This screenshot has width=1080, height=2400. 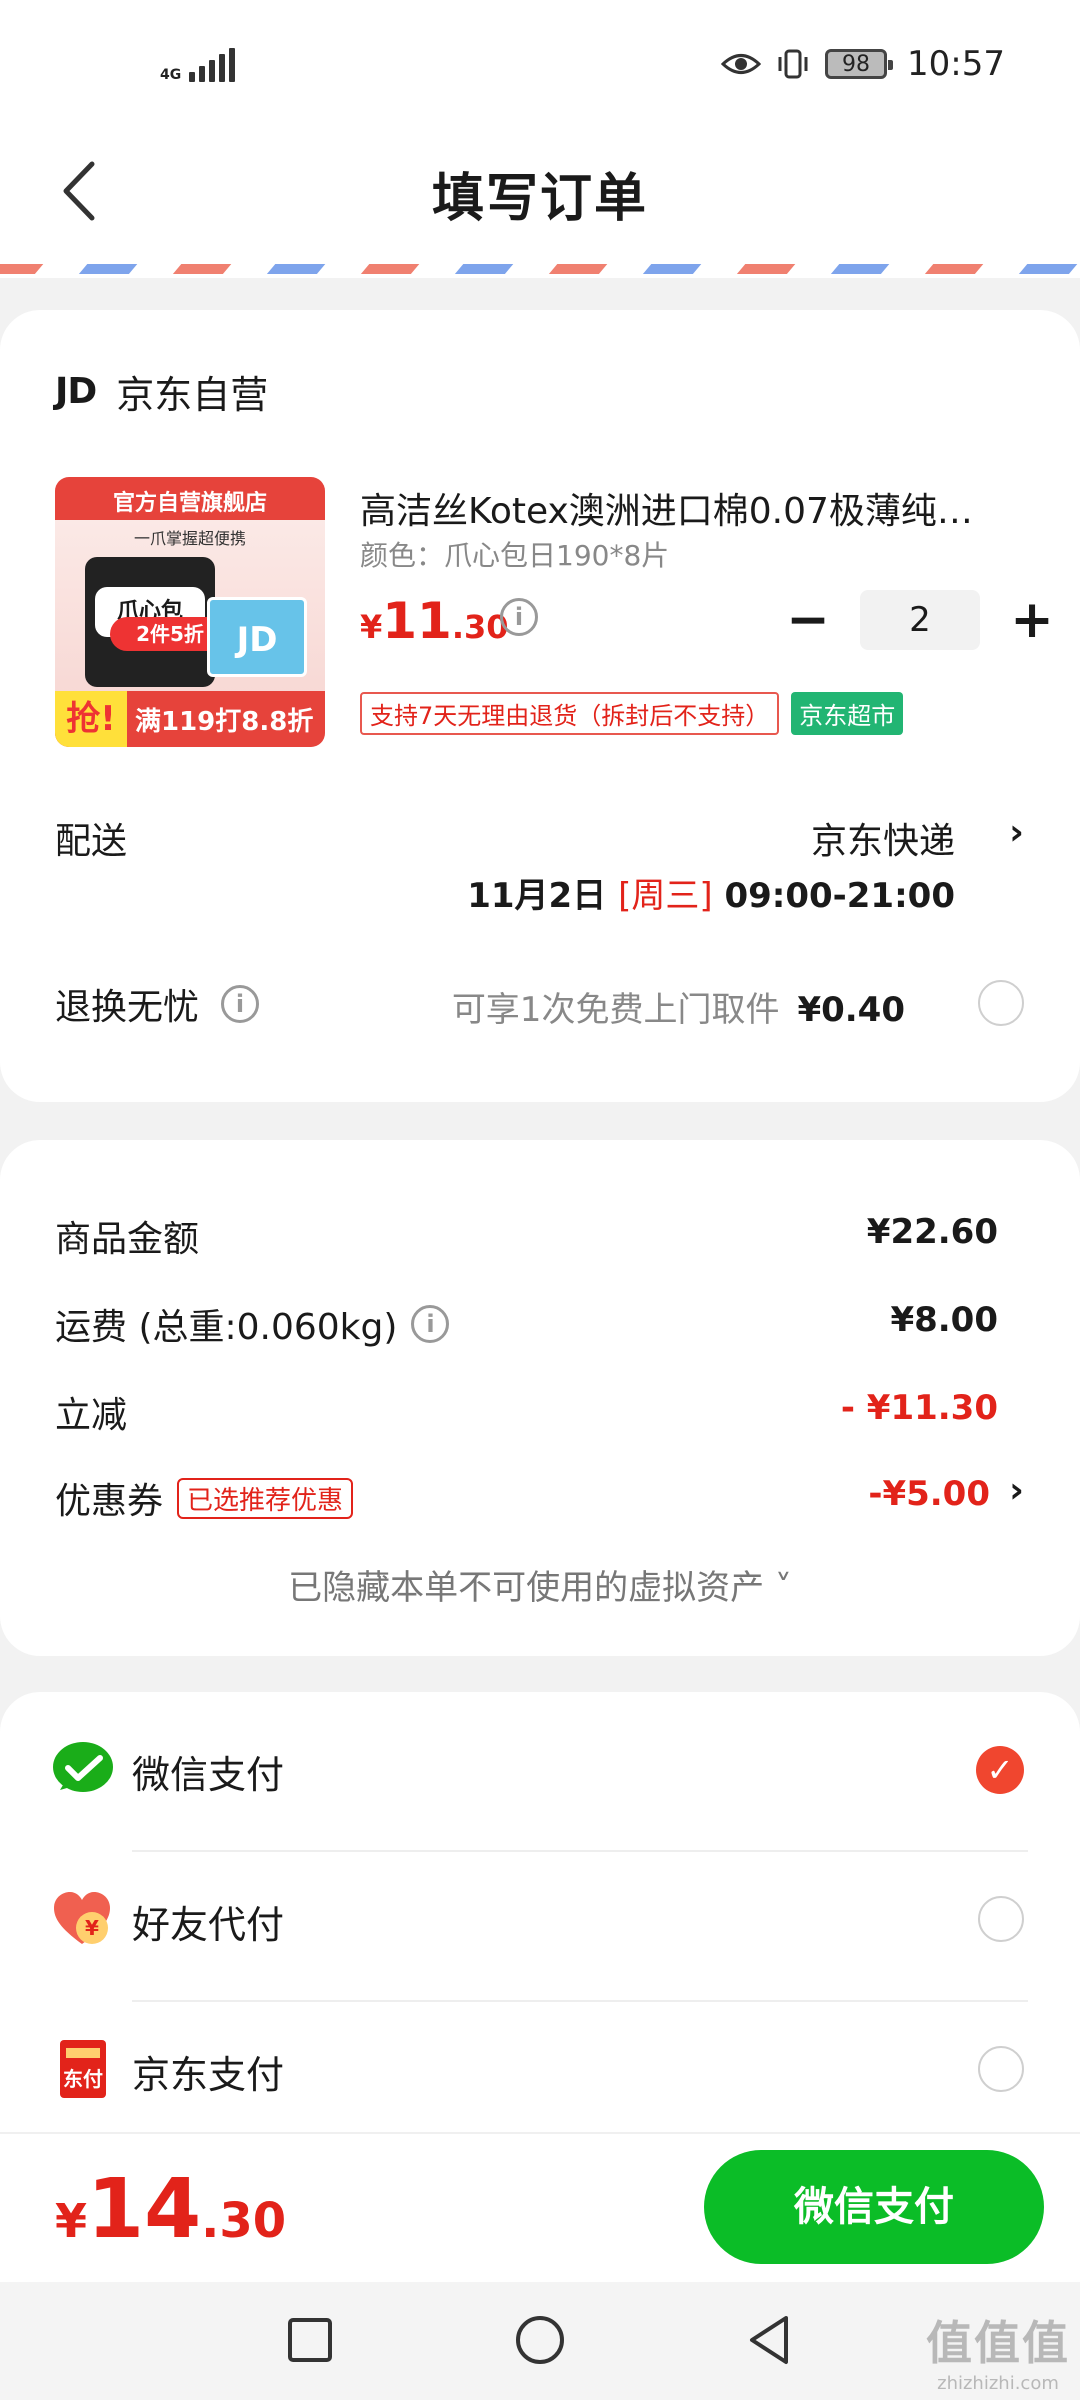 I want to click on return-service-price: ¥0.40, so click(x=851, y=1010).